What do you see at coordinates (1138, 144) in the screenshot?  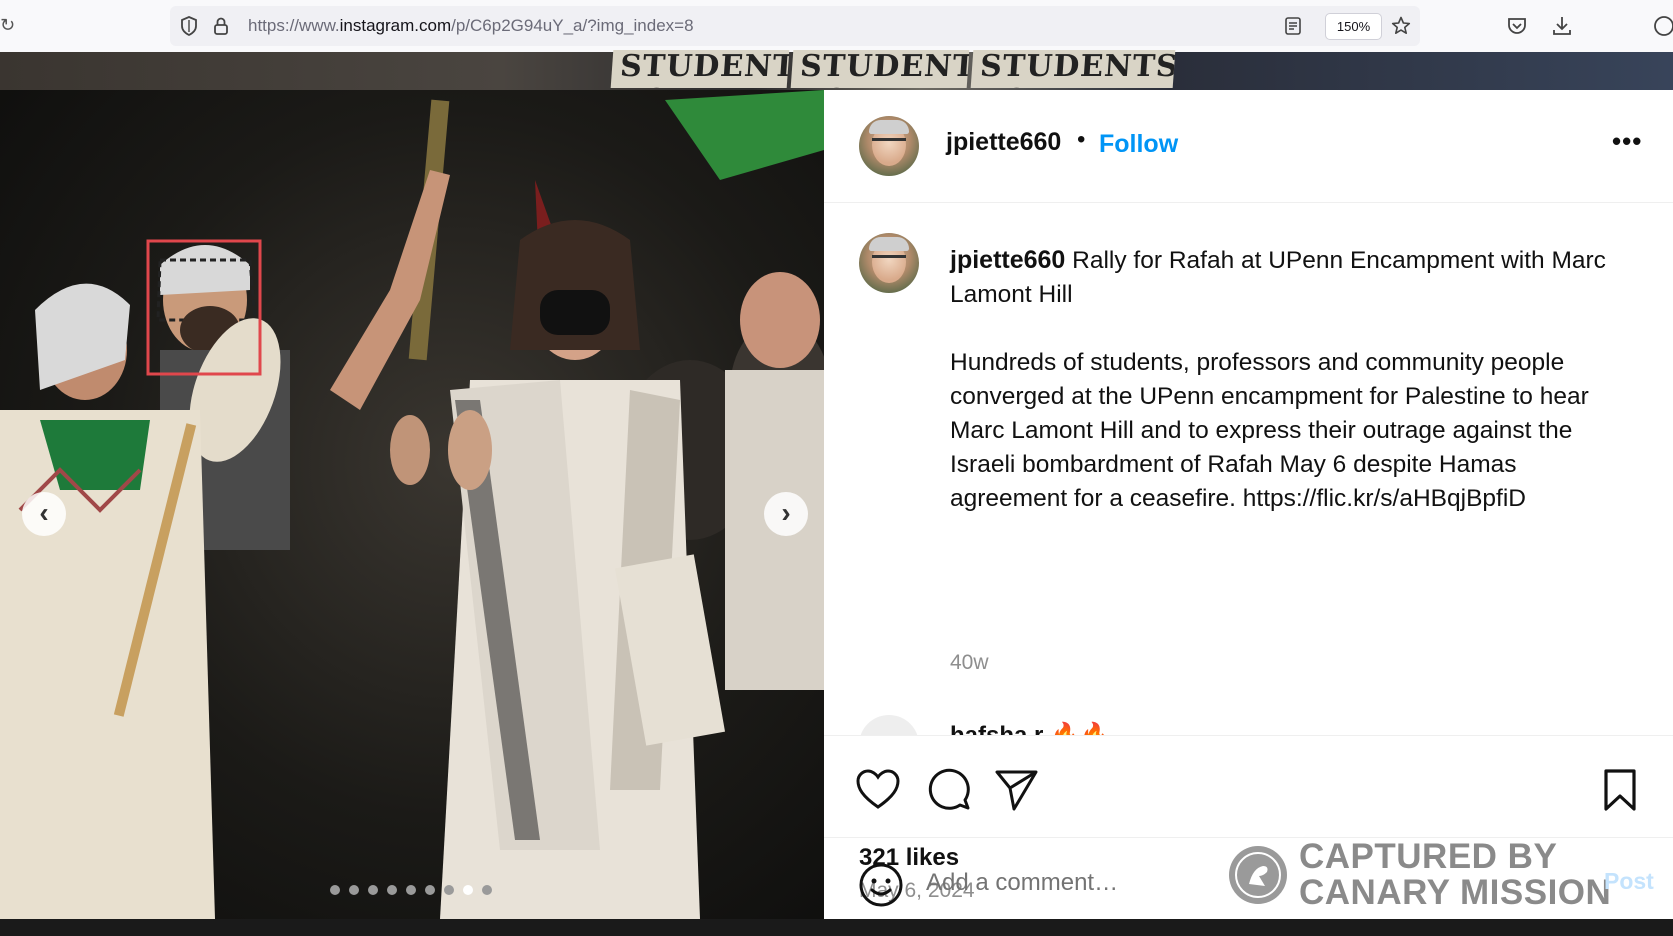 I see `follow-button: Follow` at bounding box center [1138, 144].